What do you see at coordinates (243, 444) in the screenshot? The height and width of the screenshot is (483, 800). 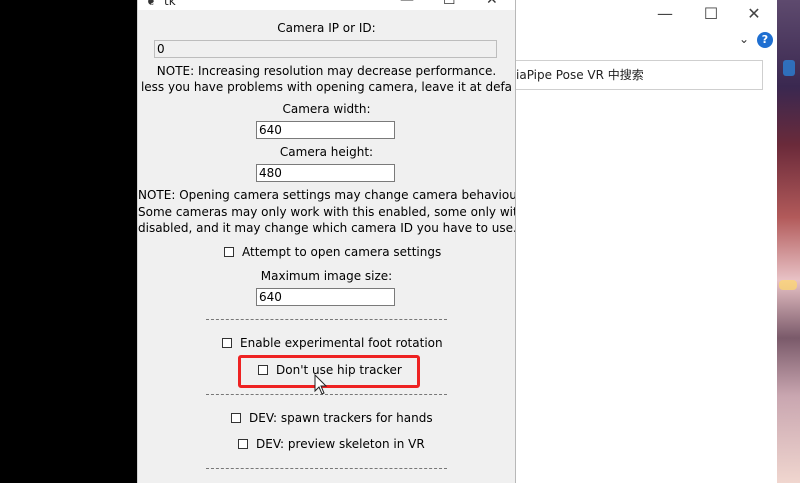 I see `preview-skeleton-checkbox` at bounding box center [243, 444].